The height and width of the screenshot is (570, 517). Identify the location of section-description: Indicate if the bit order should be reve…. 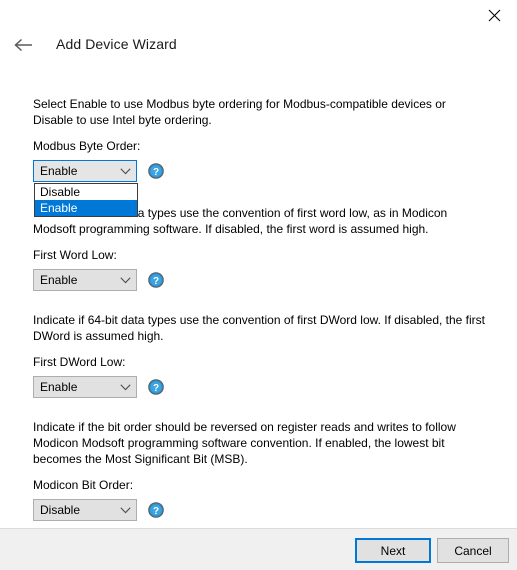
(244, 443).